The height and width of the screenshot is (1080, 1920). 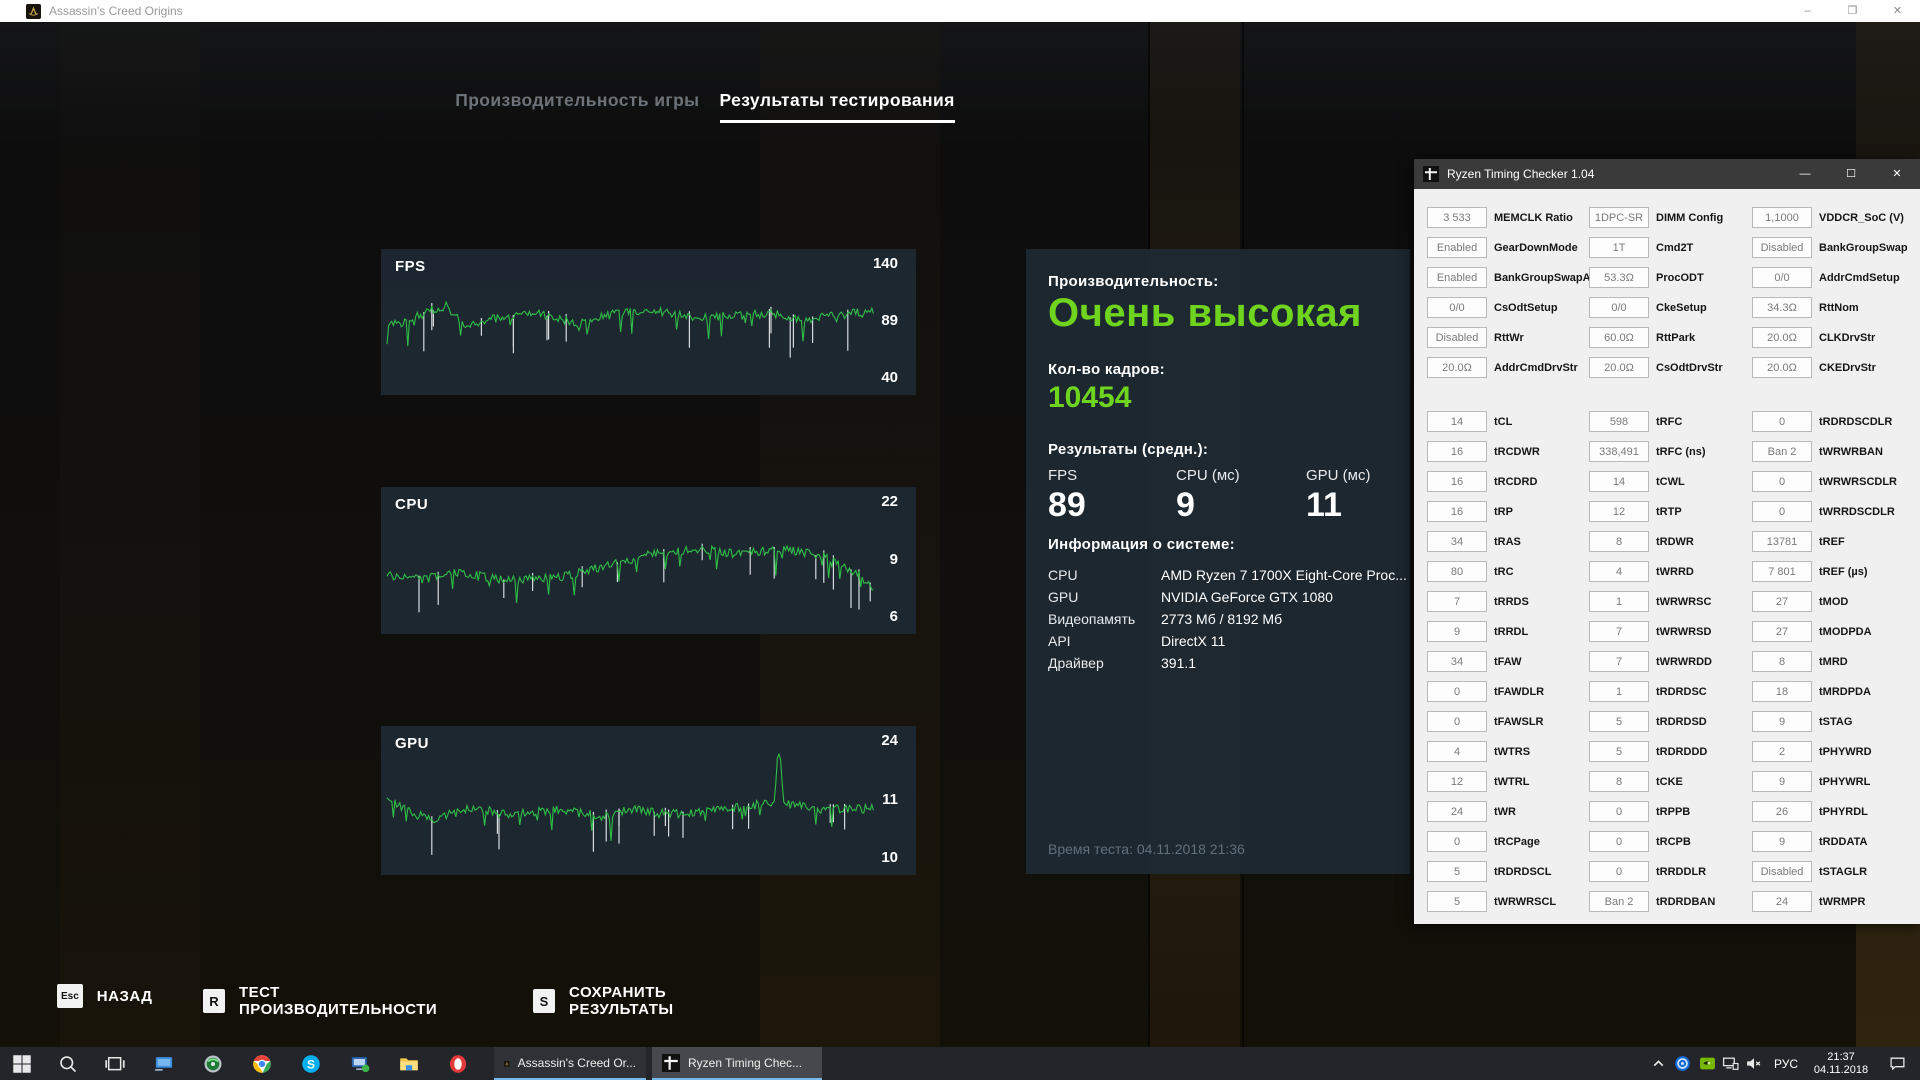 What do you see at coordinates (1619, 421) in the screenshot?
I see `rtc-value-box: 598` at bounding box center [1619, 421].